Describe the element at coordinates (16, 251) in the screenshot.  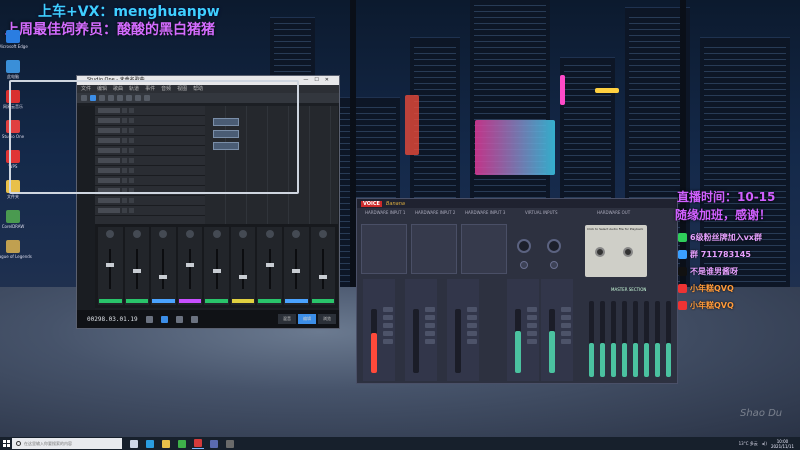
I see `desktop-icon: League of Legends` at that location.